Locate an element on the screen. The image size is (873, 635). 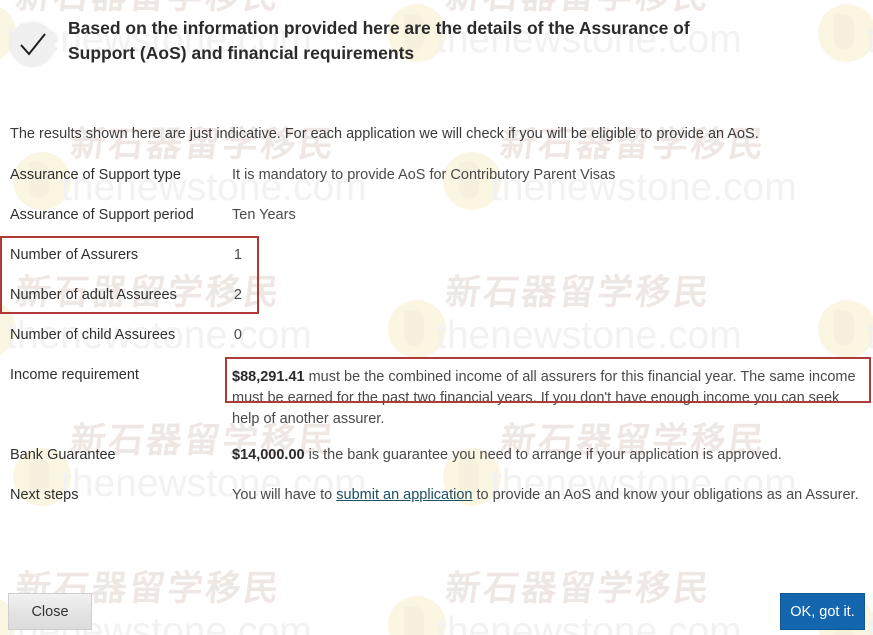
row-label-number-of-assurers: Number of Assurers is located at coordinates (74, 255).